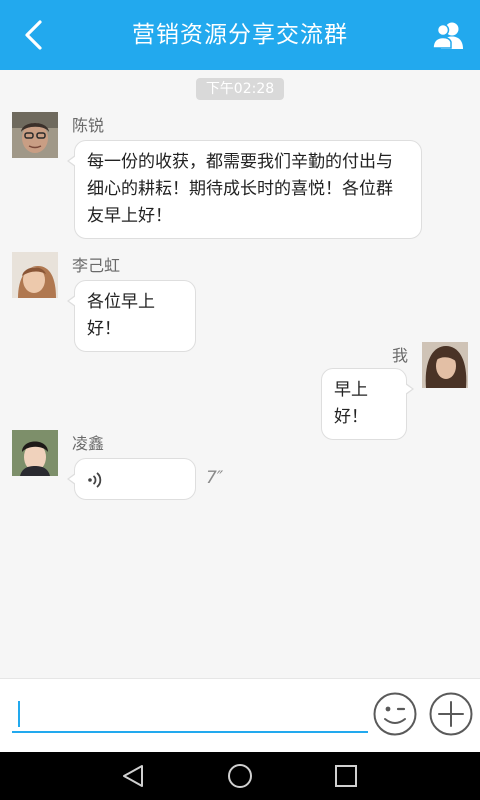 This screenshot has height=800, width=480. Describe the element at coordinates (448, 35) in the screenshot. I see `group-members-icon` at that location.